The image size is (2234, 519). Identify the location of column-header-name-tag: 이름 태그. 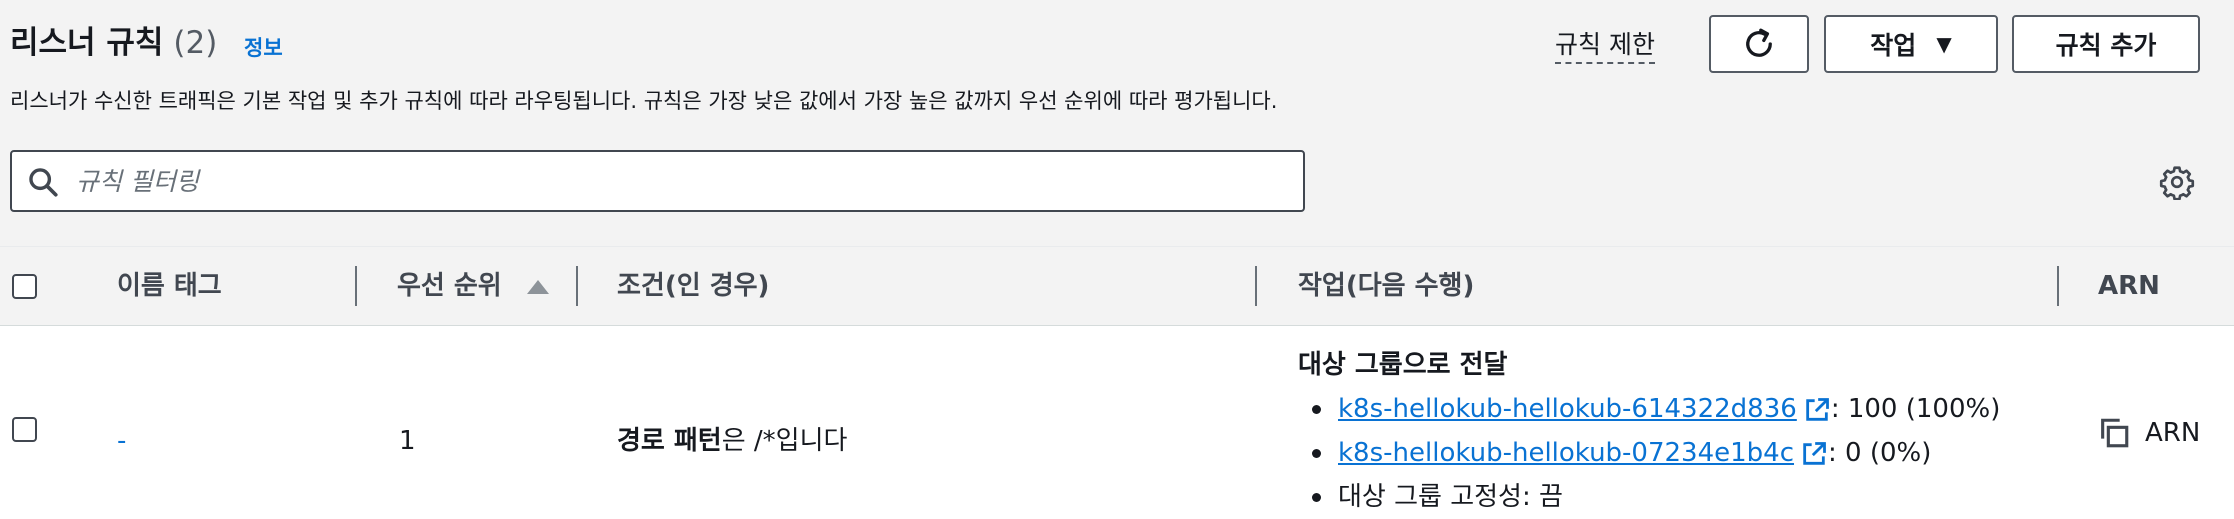
(169, 286).